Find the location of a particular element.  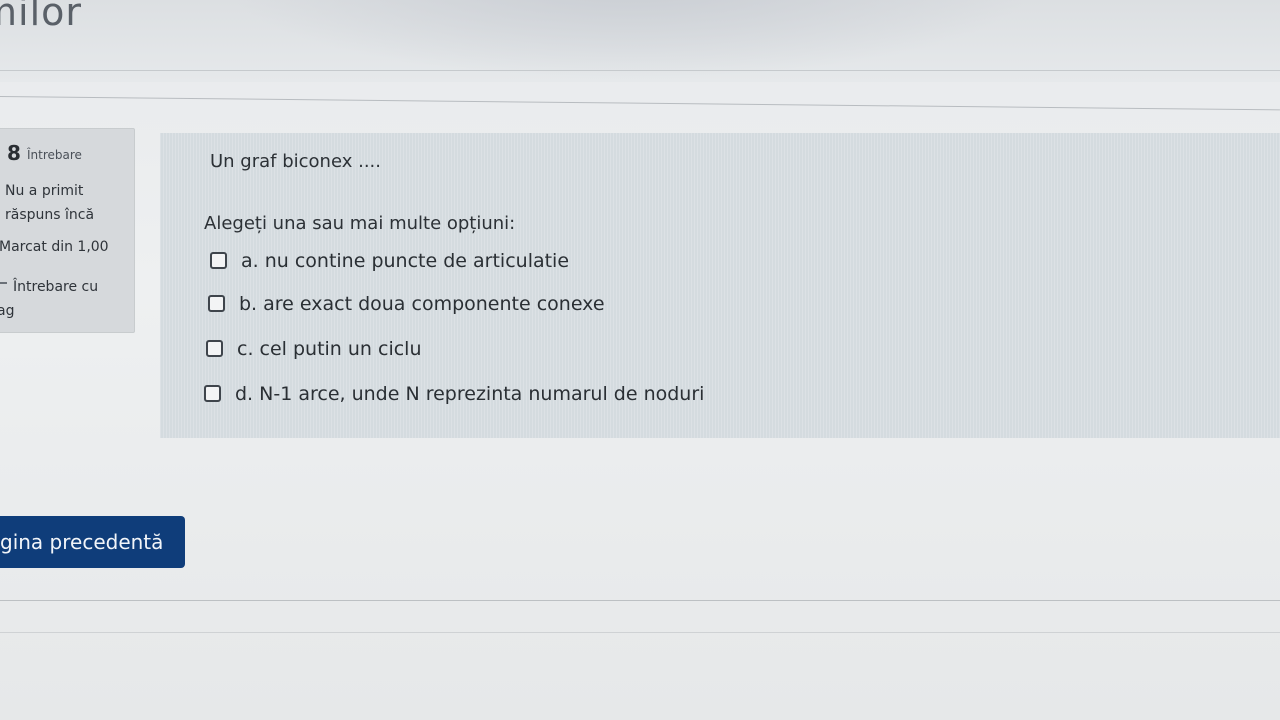

question-grade: Marcat din 1,00 is located at coordinates (54, 247).